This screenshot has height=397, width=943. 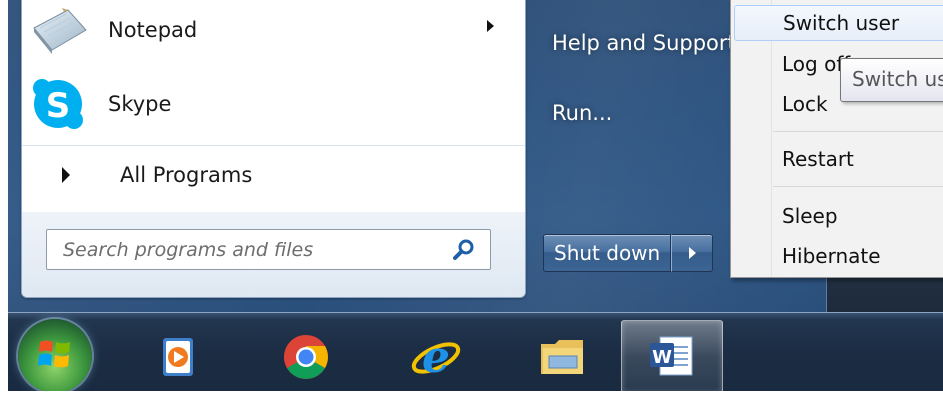 I want to click on menu-item-label: Restart, so click(x=818, y=159).